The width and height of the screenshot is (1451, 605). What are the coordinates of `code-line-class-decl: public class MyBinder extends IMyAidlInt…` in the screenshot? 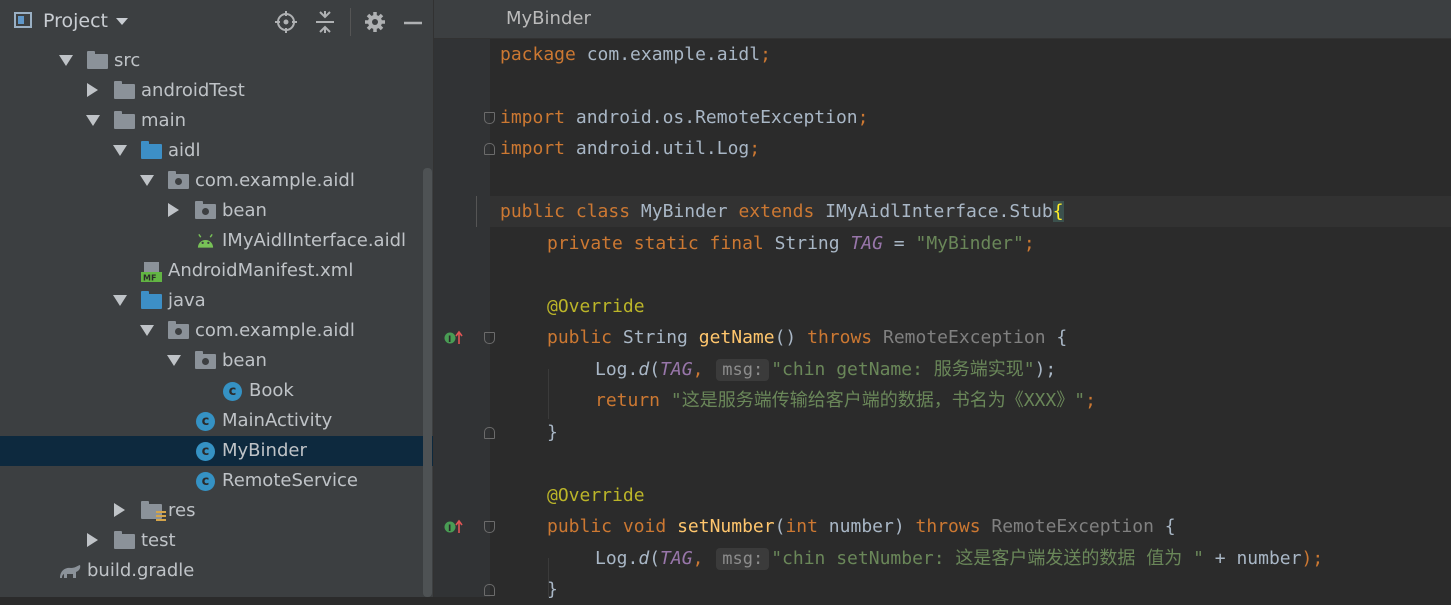 It's located at (782, 211).